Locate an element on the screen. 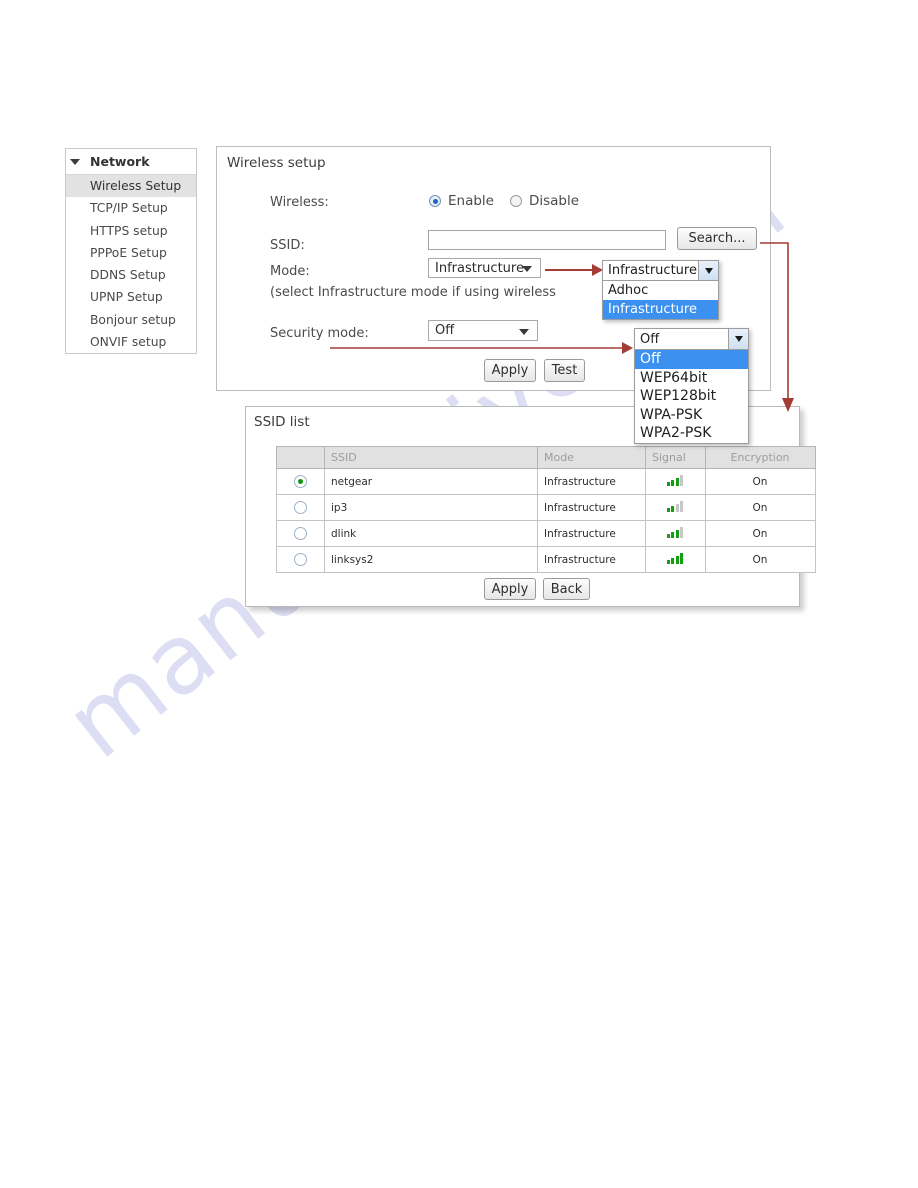 This screenshot has height=1188, width=918. sidebar-item-https-setup: HTTPS setup is located at coordinates (131, 231).